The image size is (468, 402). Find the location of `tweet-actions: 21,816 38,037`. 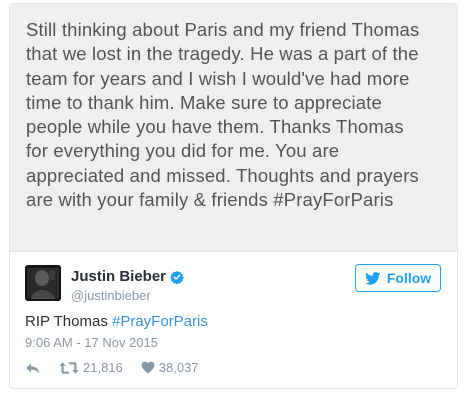

tweet-actions: 21,816 38,037 is located at coordinates (121, 367).